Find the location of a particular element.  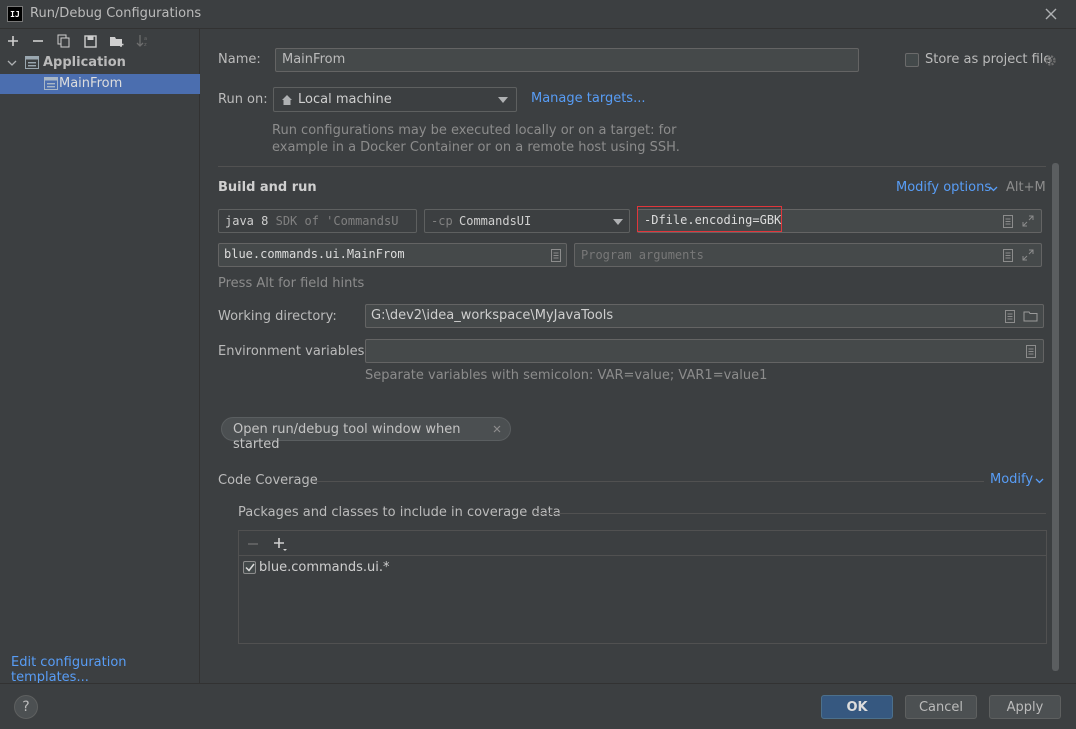

main-class-input: blue.commands.ui.MainFrom is located at coordinates (392, 255).